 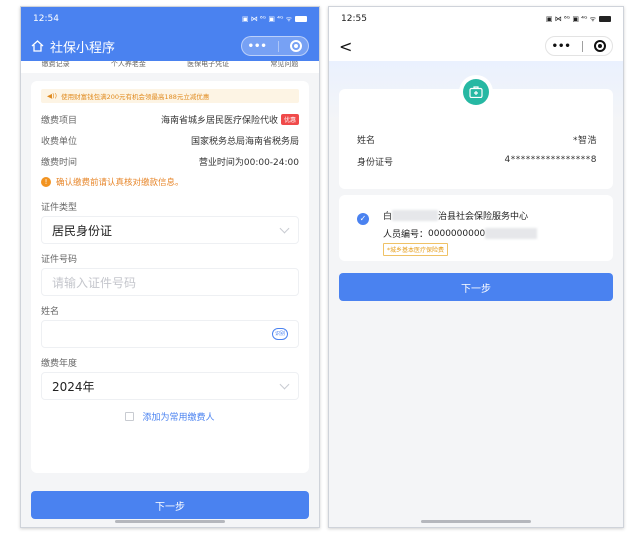 I want to click on warning-text: 确认缴费前请认真核对缴款信息。, so click(x=120, y=183).